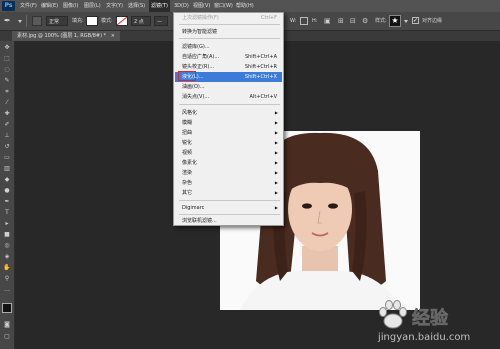 This screenshot has height=349, width=500. What do you see at coordinates (415, 20) in the screenshot?
I see `align-edges-checkbox: ✓` at bounding box center [415, 20].